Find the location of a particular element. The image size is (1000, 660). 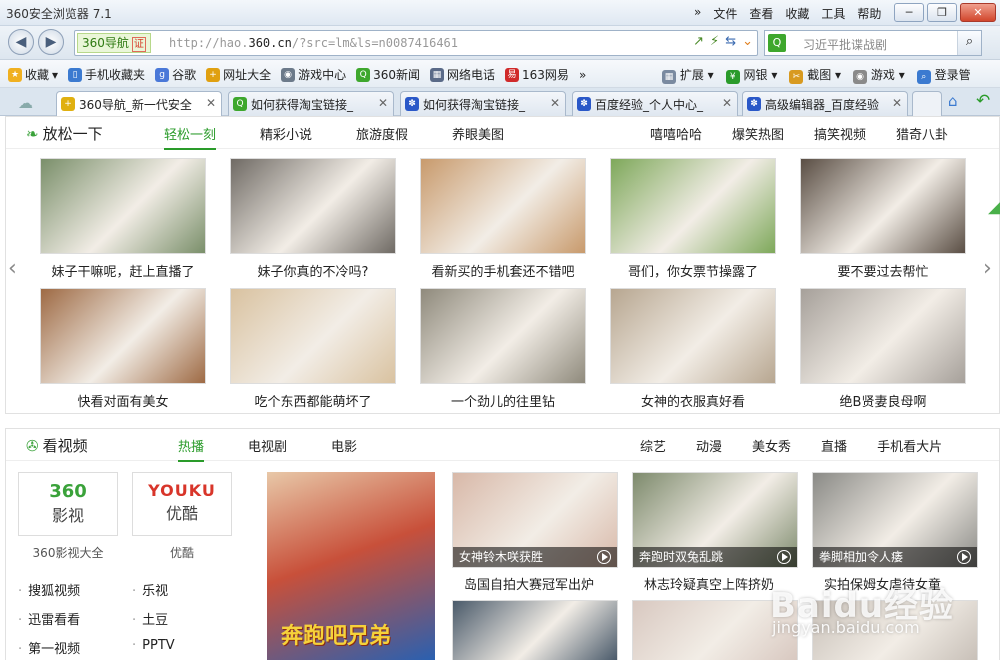

url-text: http://hao.360.cn/?src=lm&ls=n0087416461 is located at coordinates (313, 43).